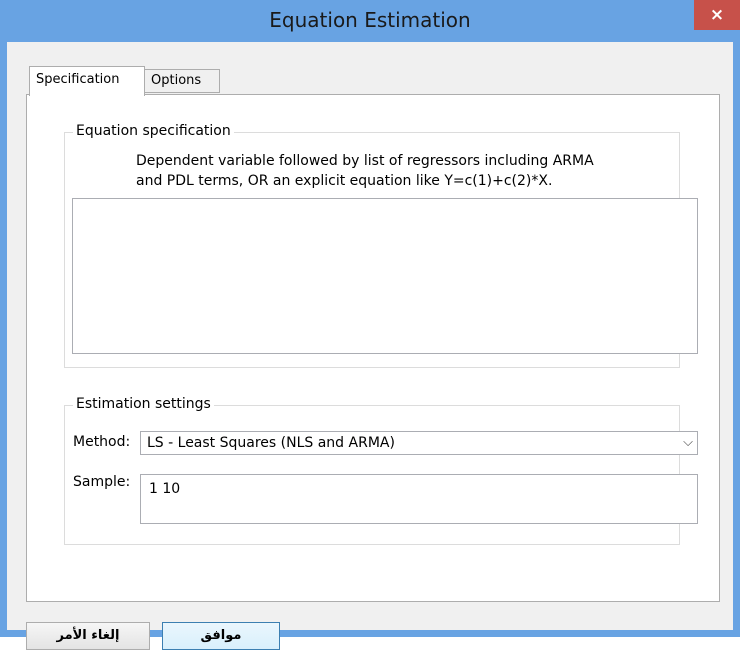 Image resolution: width=740 pixels, height=650 pixels. Describe the element at coordinates (182, 81) in the screenshot. I see `tab-options: Options` at that location.